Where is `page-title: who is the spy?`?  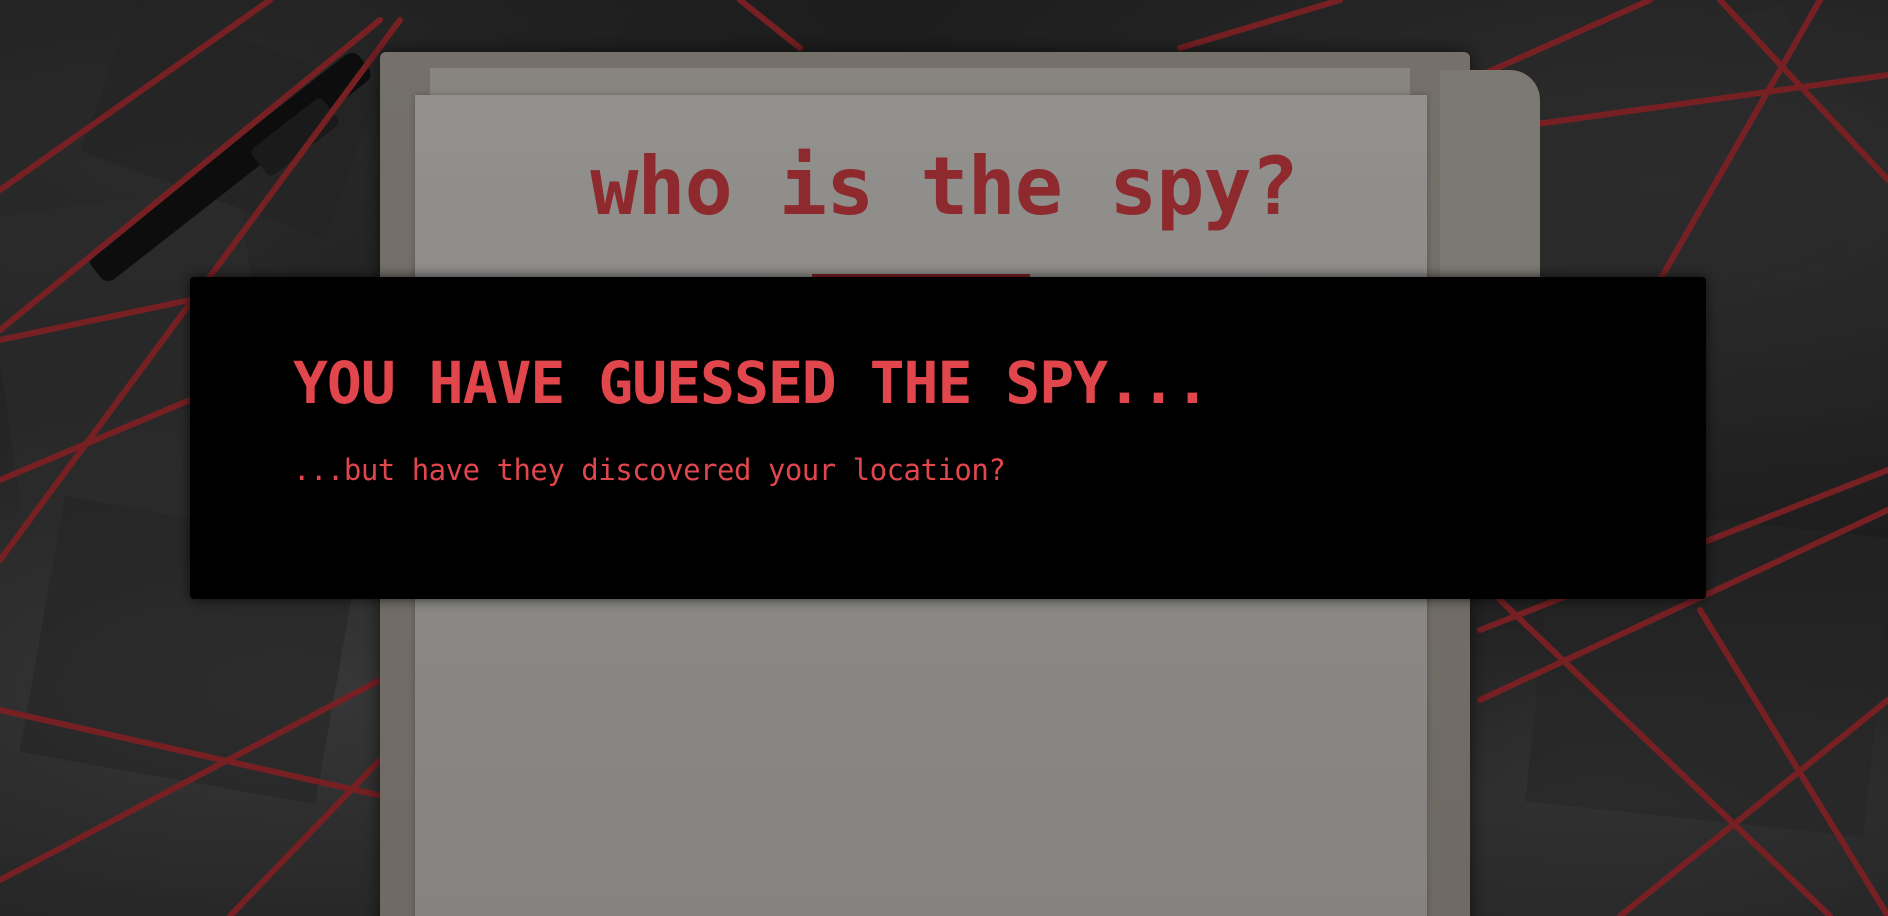
page-title: who is the spy? is located at coordinates (944, 186).